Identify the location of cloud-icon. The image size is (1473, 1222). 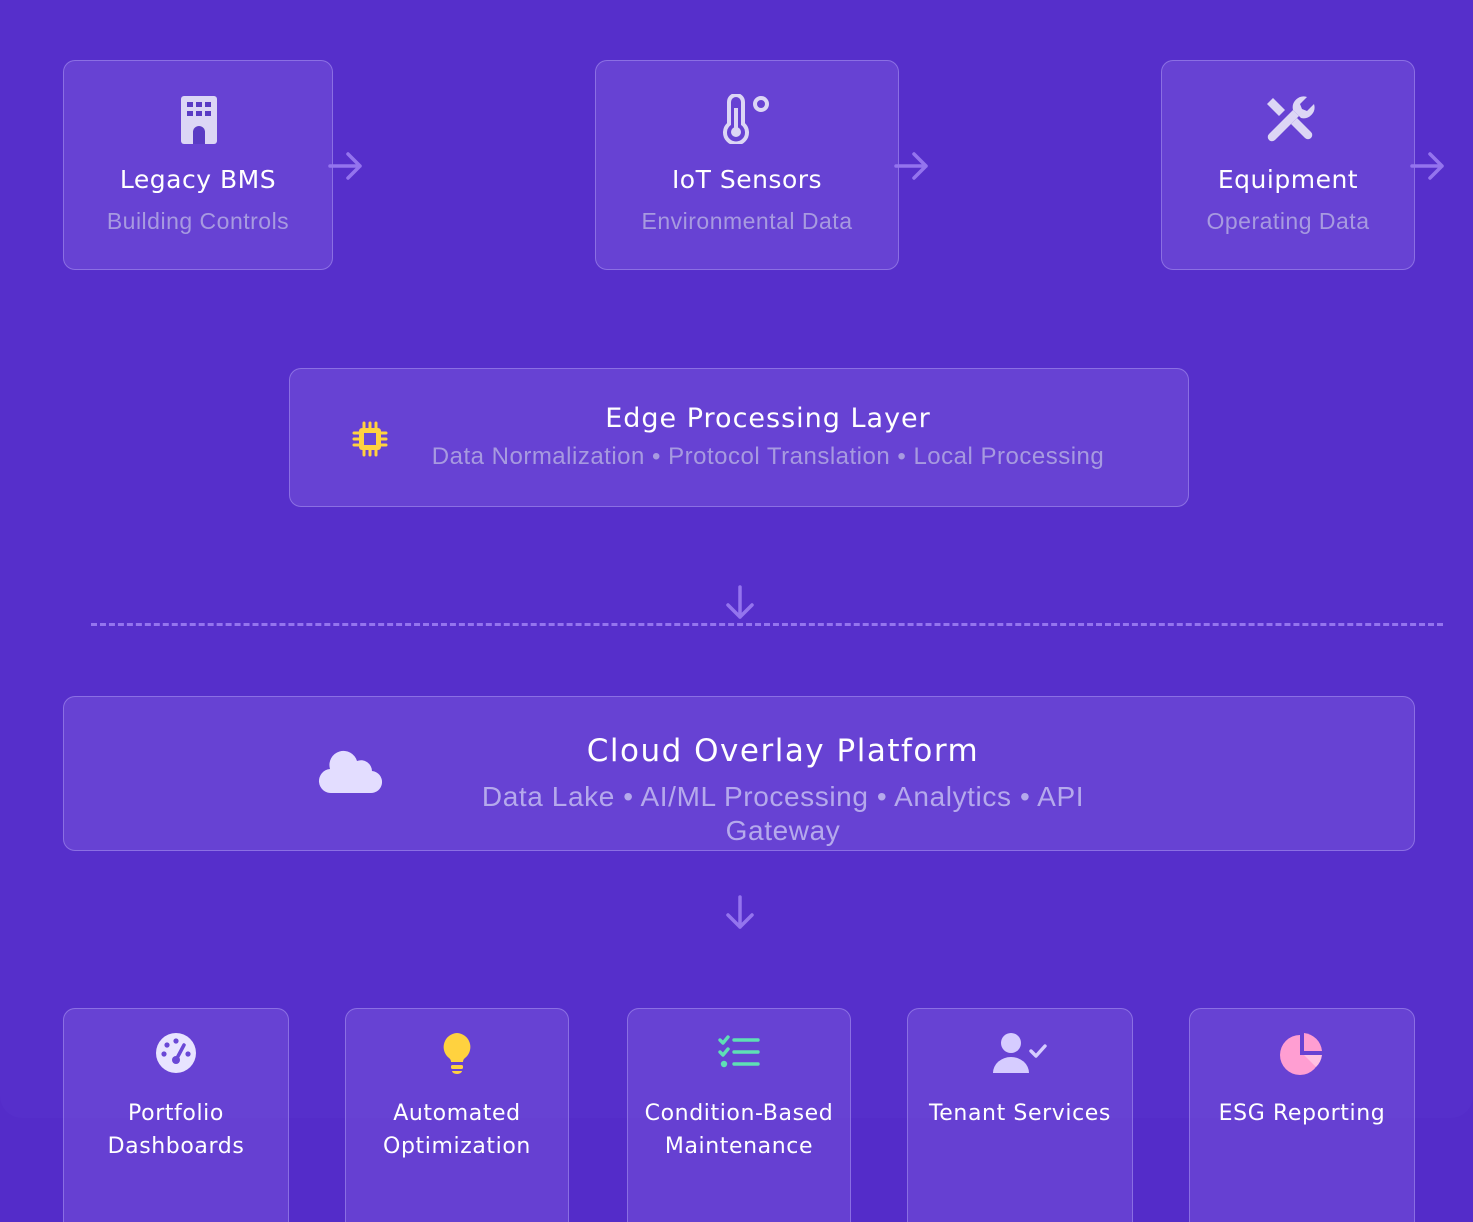
(350, 772).